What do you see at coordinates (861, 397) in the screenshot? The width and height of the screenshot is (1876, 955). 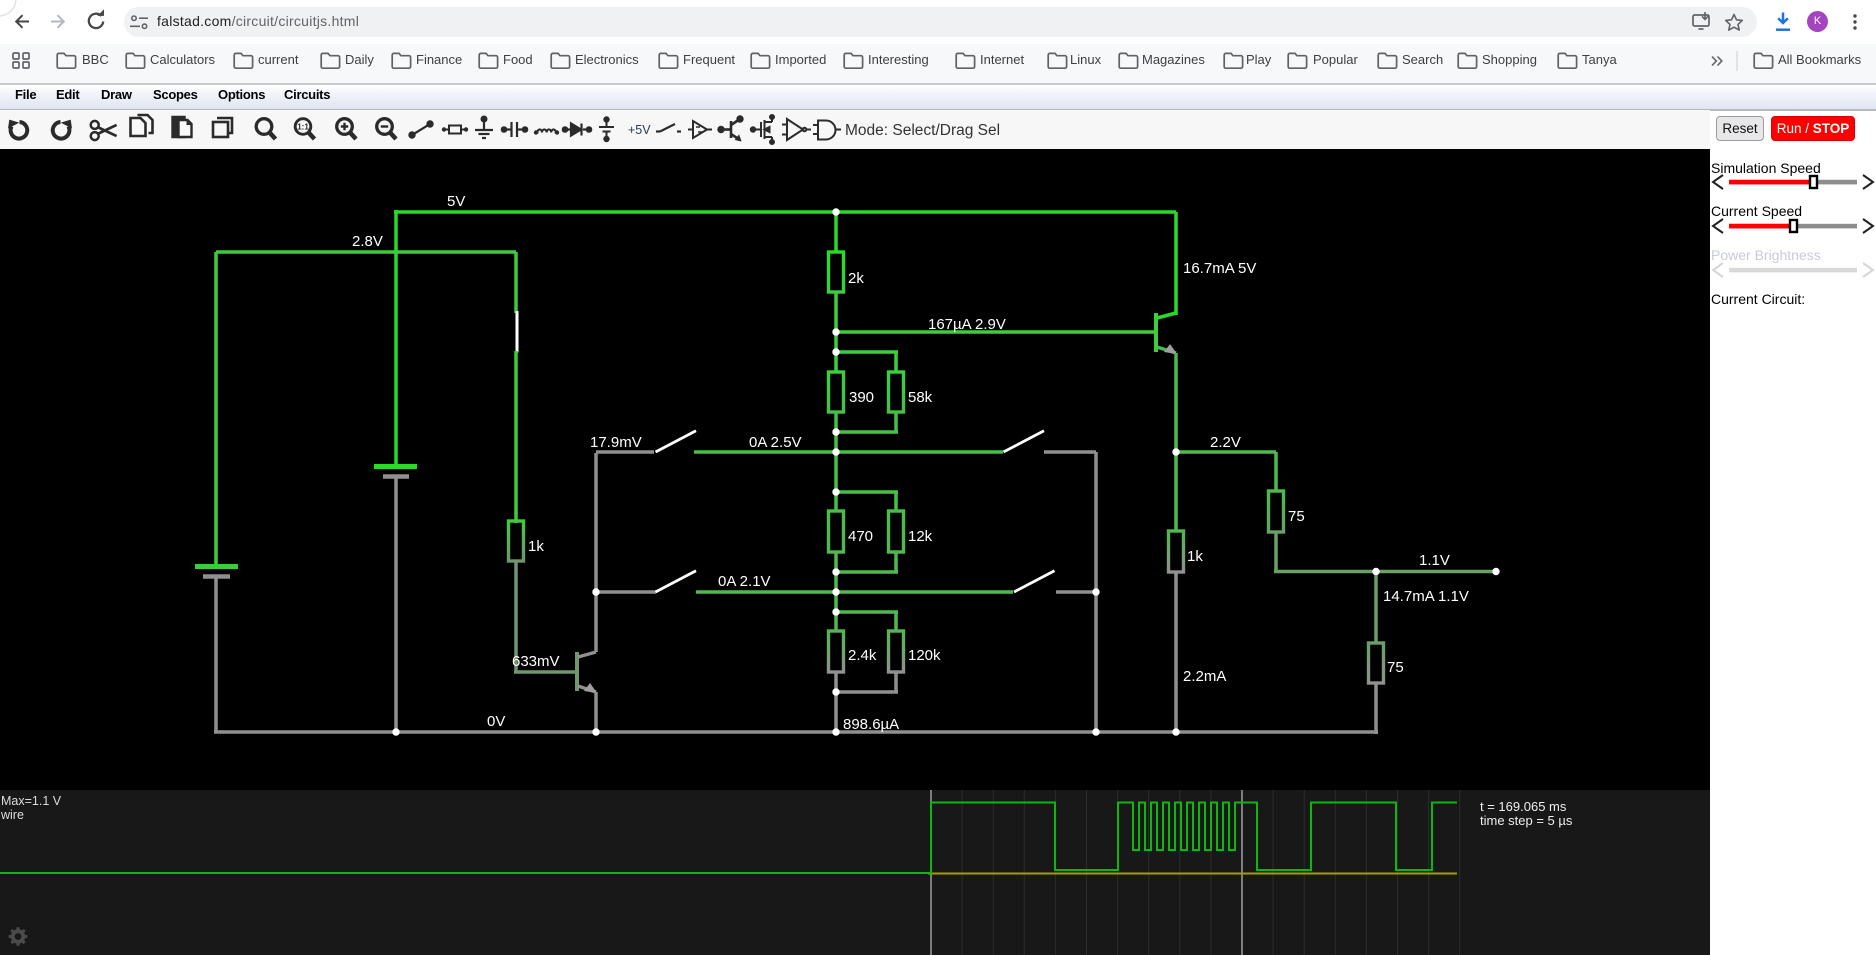 I see `svg-text: 390` at bounding box center [861, 397].